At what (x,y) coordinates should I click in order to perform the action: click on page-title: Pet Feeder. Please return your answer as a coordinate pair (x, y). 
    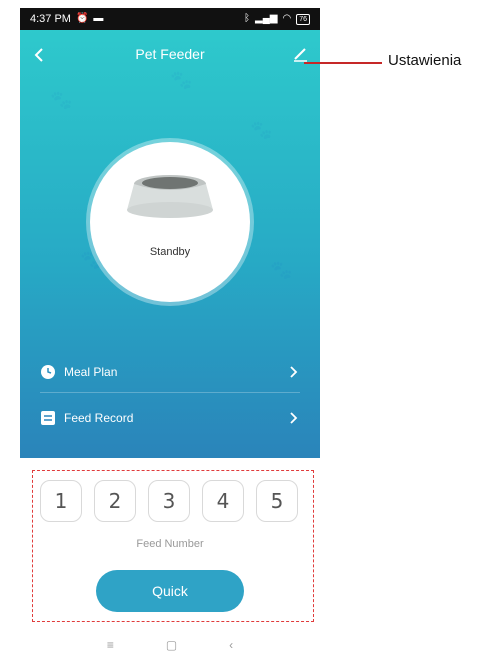
    Looking at the image, I should click on (170, 54).